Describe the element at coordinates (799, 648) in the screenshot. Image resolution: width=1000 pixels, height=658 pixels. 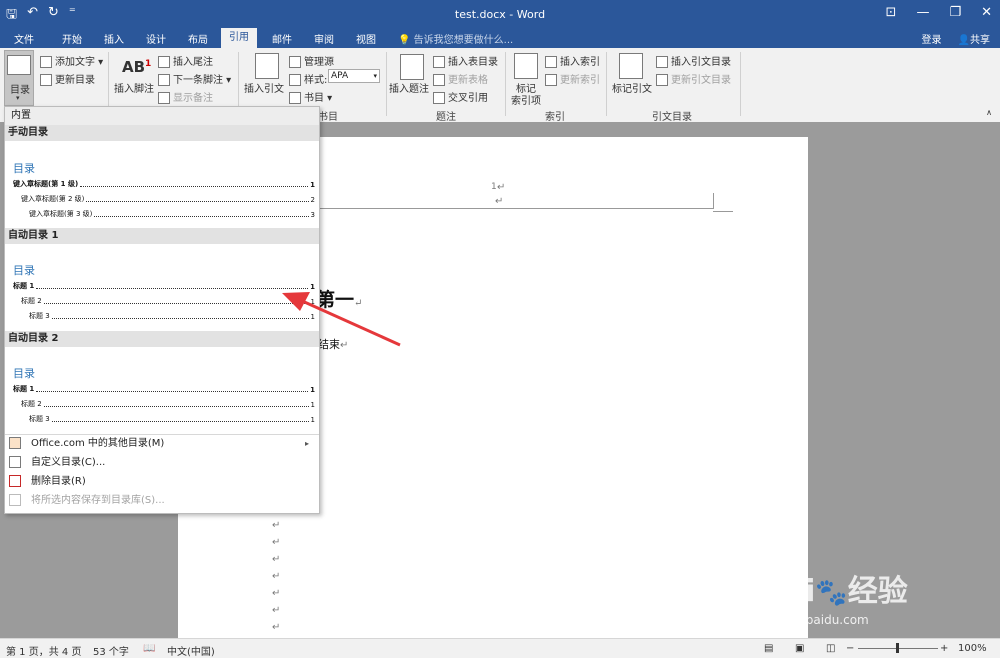
I see `print-layout-icon: ▣` at that location.